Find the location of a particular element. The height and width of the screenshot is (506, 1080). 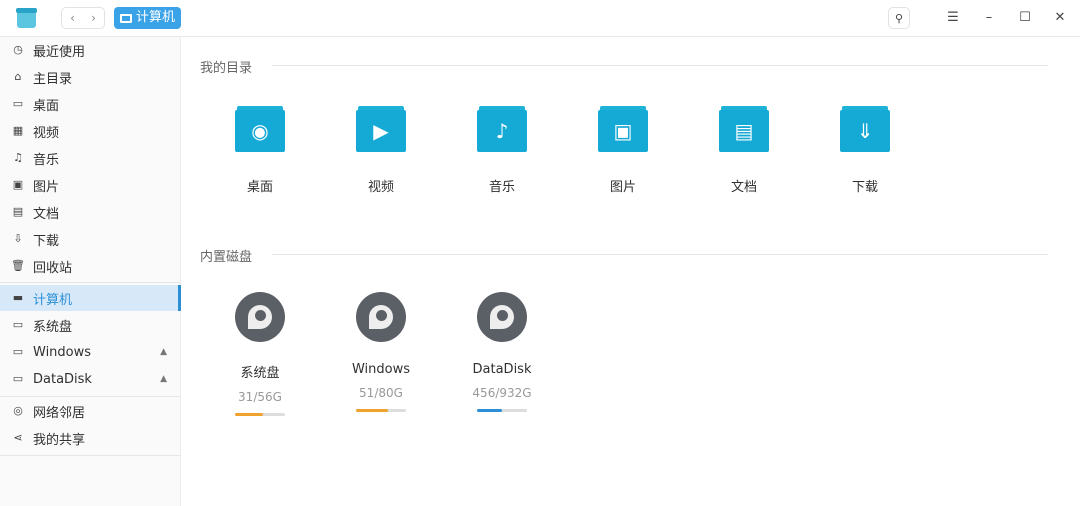

sidebar-item-13: ◎ 网络邻居 is located at coordinates (90, 411).